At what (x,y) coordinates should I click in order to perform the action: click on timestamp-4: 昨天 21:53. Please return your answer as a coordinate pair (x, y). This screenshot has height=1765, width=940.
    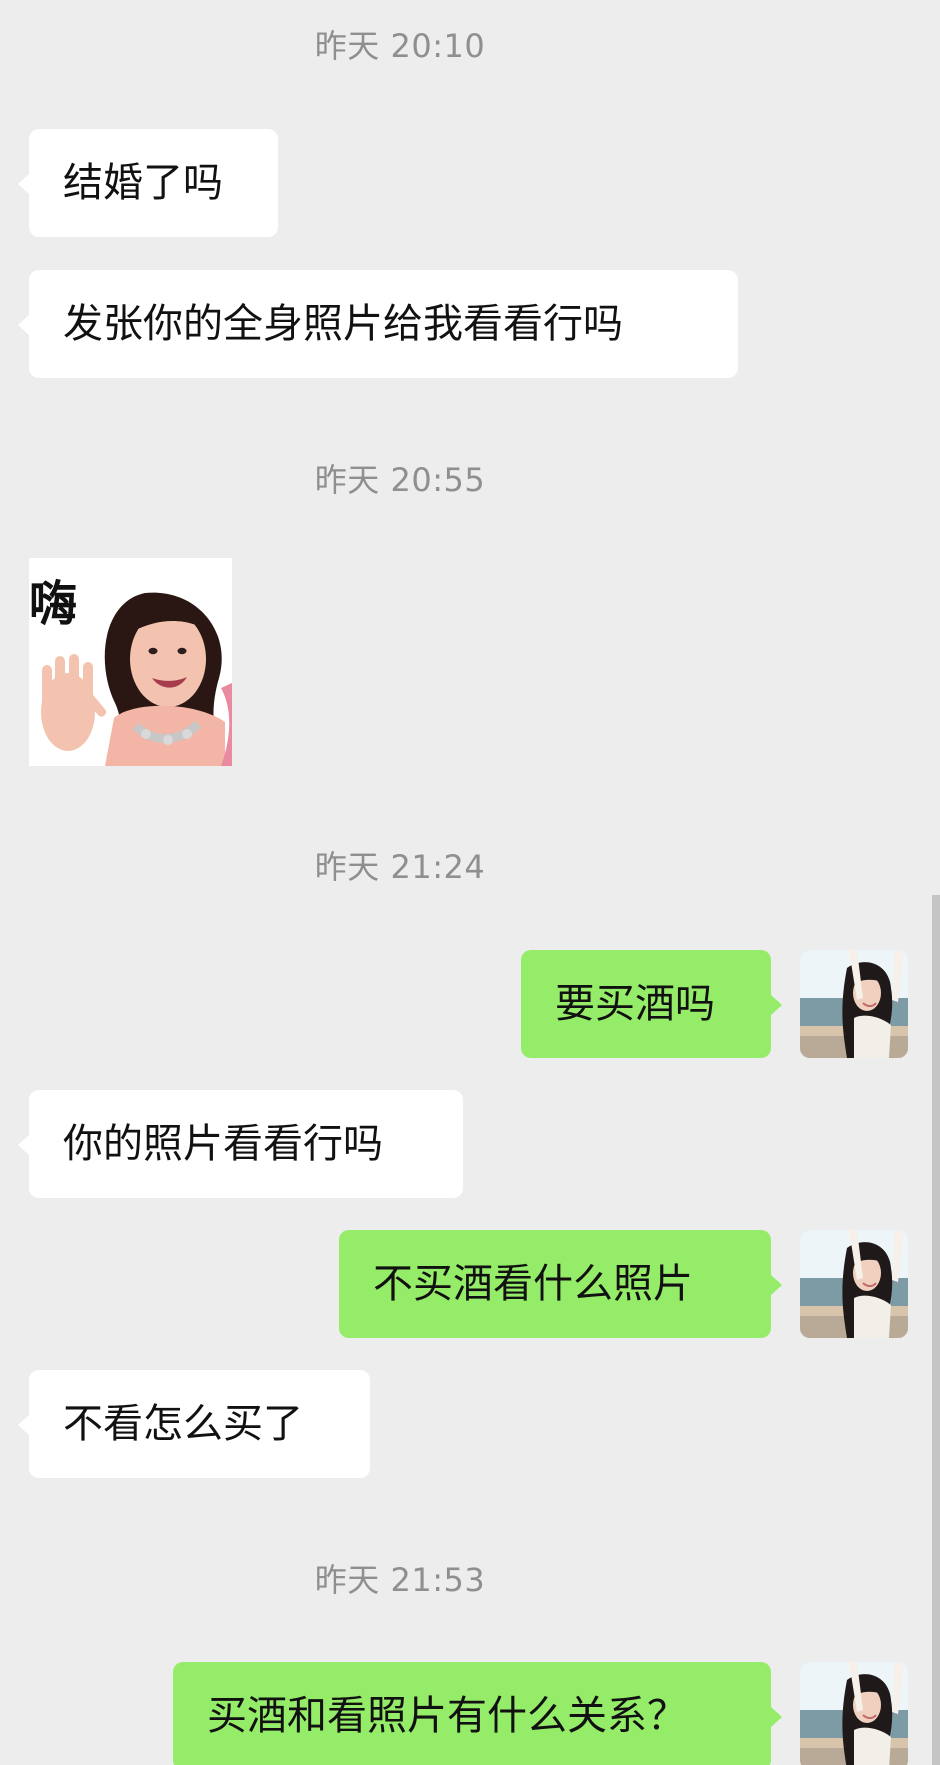
    Looking at the image, I should click on (400, 1580).